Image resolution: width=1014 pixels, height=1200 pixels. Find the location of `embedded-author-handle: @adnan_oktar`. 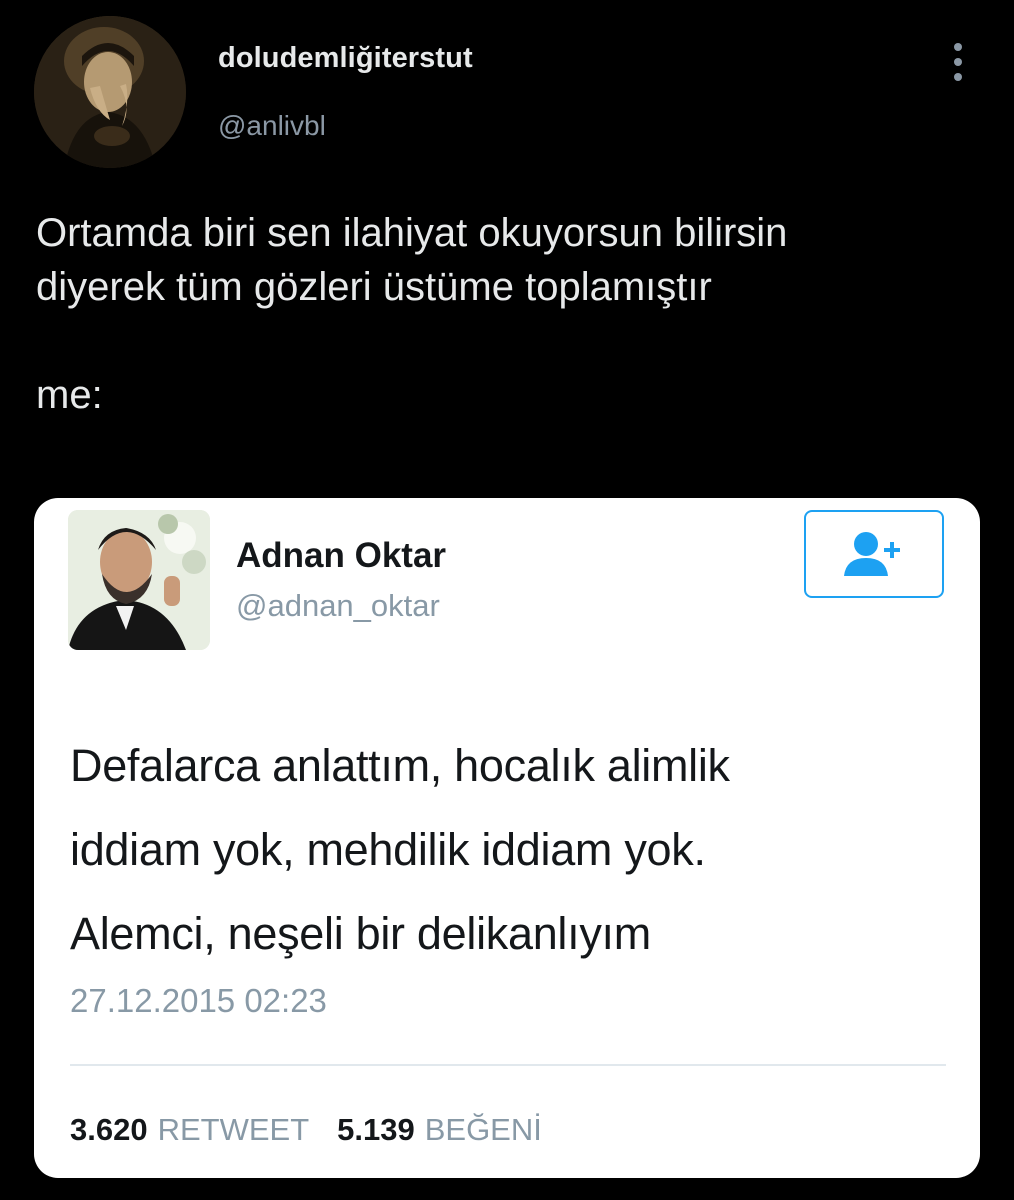

embedded-author-handle: @adnan_oktar is located at coordinates (338, 605).